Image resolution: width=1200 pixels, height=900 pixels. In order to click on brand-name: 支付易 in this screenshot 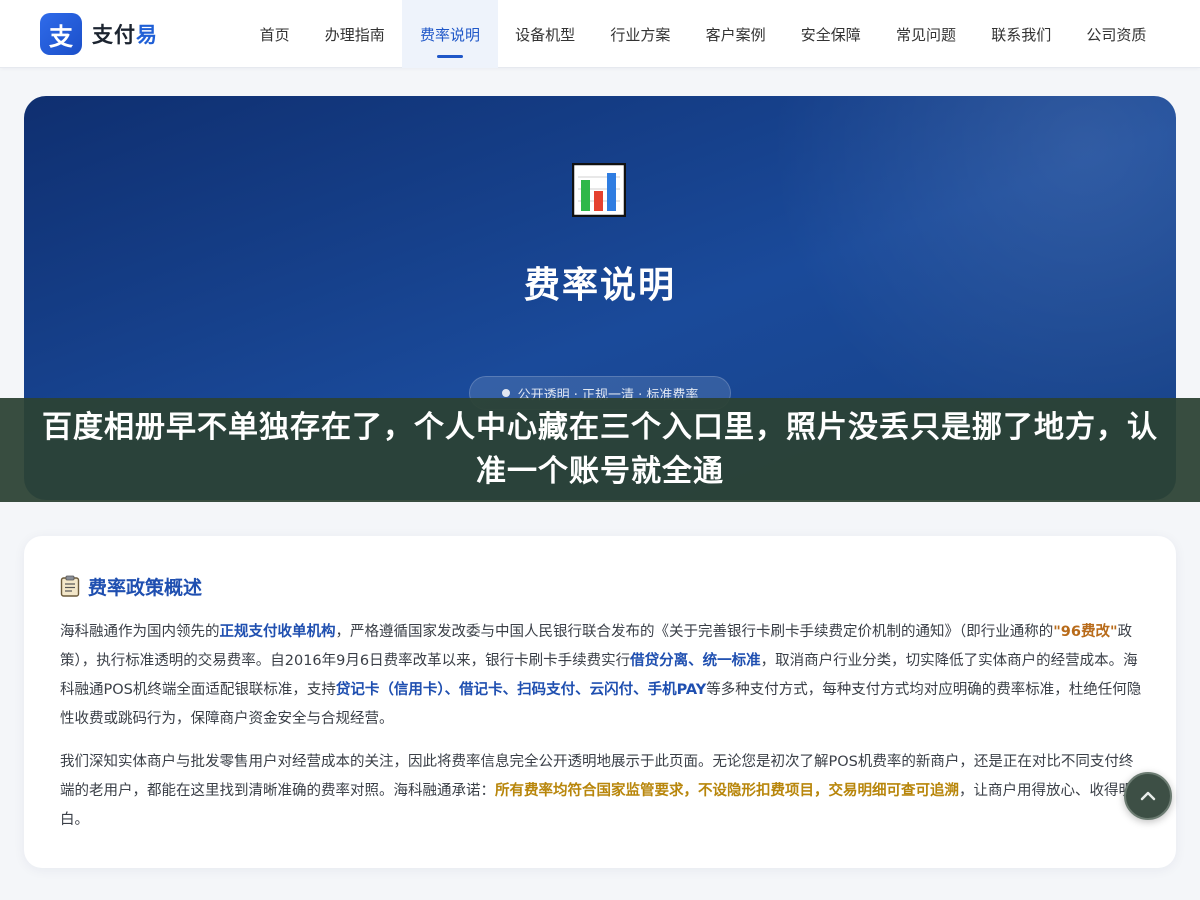, I will do `click(125, 34)`.